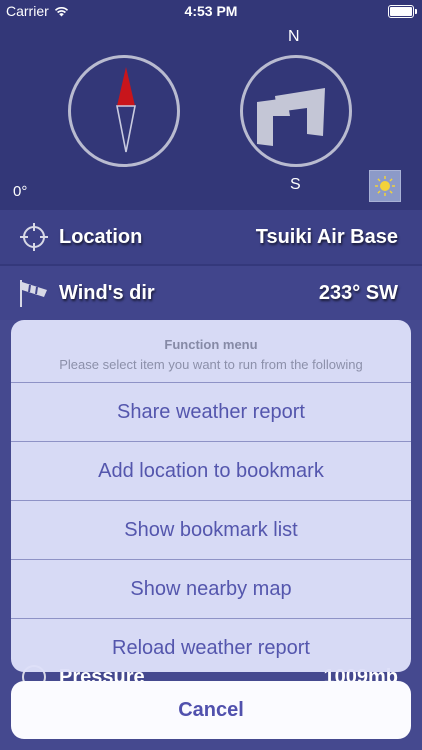  What do you see at coordinates (295, 184) in the screenshot?
I see `south-label: S` at bounding box center [295, 184].